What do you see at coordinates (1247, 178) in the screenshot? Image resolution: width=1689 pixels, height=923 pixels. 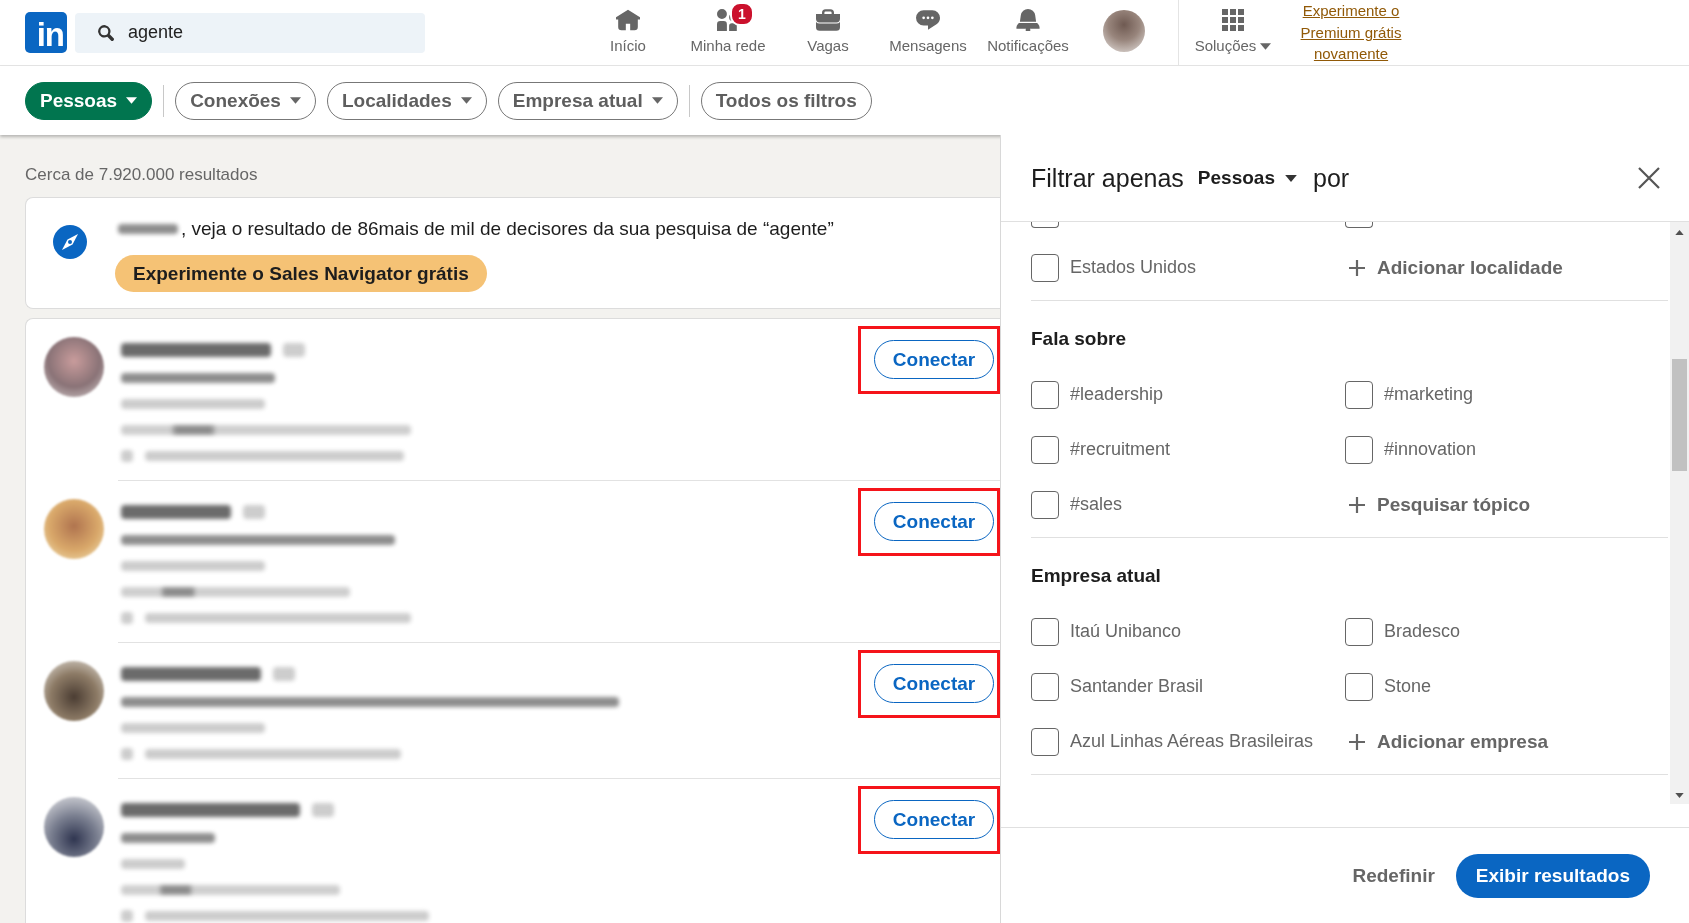 I see `type-dropdown: Pessoas` at bounding box center [1247, 178].